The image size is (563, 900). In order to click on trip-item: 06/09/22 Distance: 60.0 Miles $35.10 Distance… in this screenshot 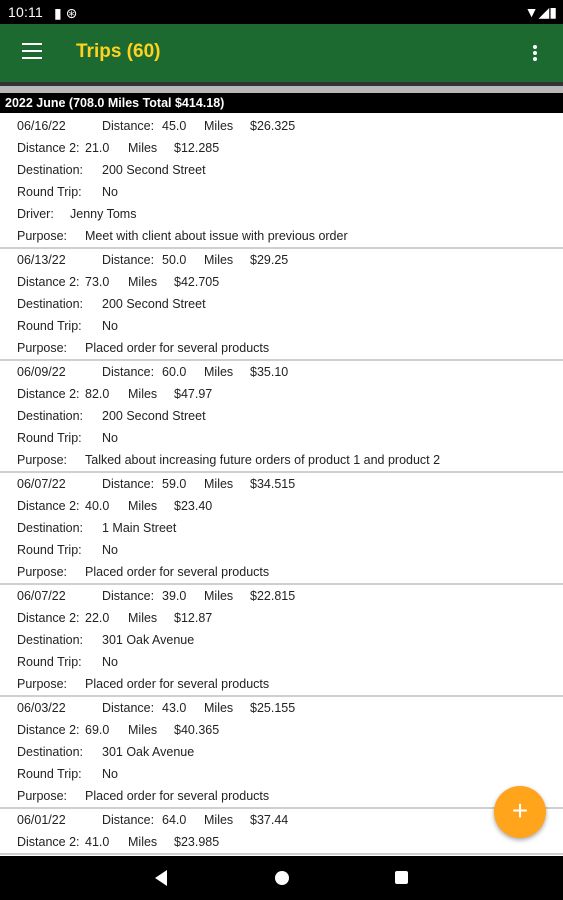, I will do `click(281, 417)`.